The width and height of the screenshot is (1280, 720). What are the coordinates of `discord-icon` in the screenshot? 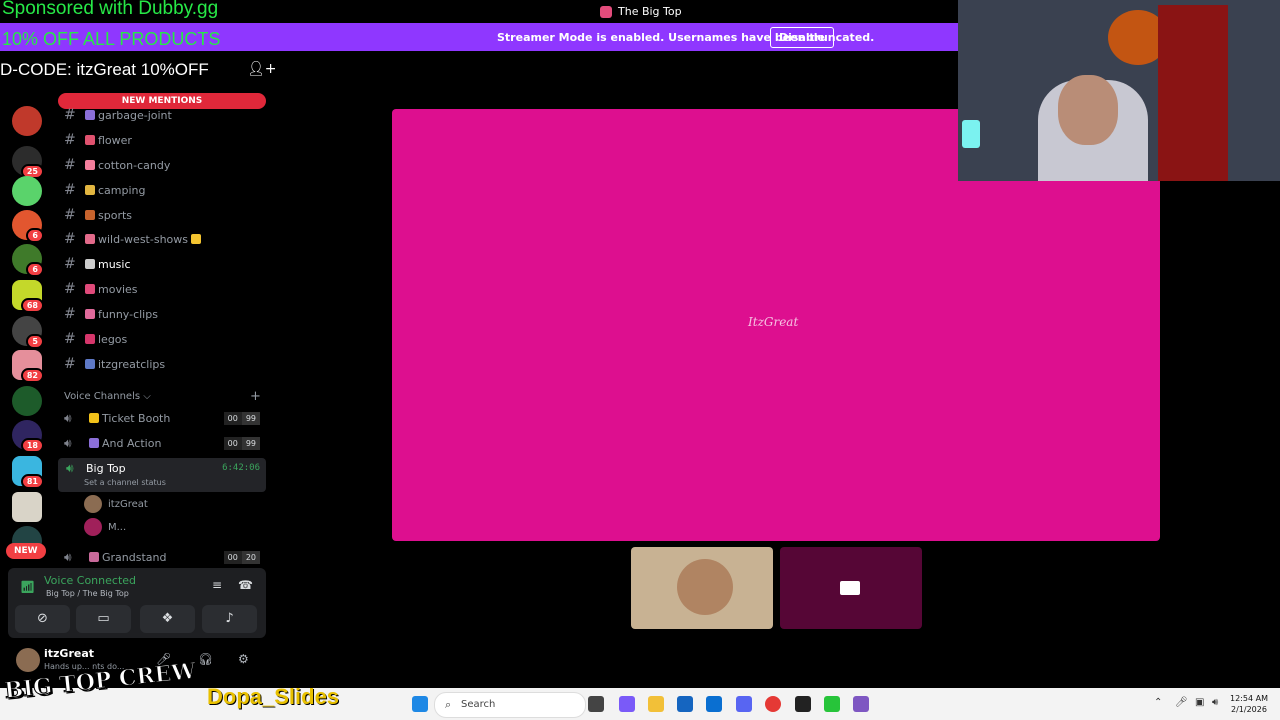 It's located at (744, 704).